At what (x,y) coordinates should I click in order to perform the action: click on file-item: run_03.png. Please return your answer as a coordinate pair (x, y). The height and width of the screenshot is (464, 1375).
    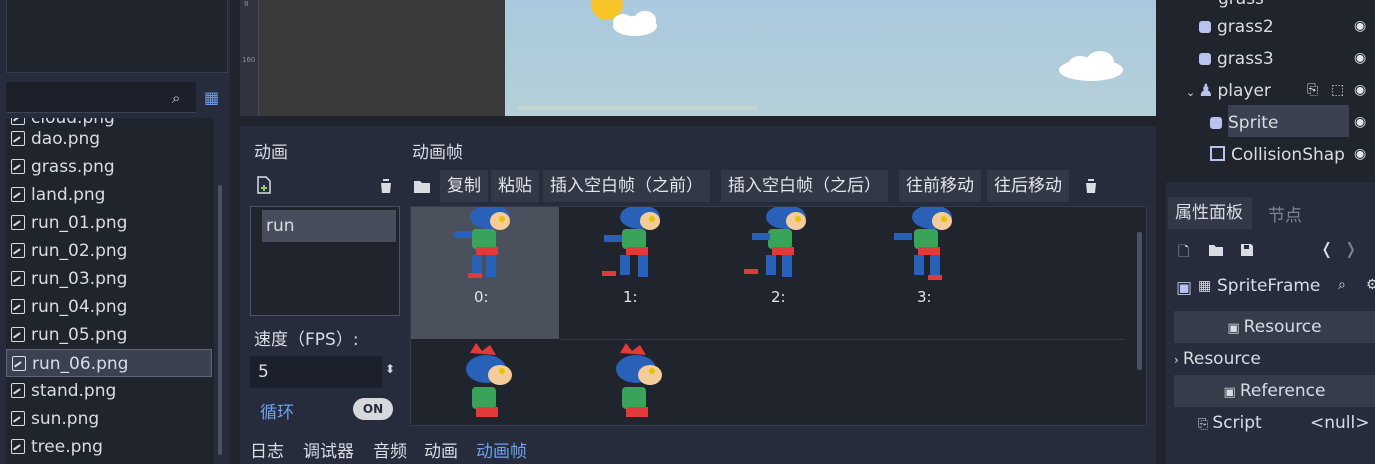
    Looking at the image, I should click on (109, 279).